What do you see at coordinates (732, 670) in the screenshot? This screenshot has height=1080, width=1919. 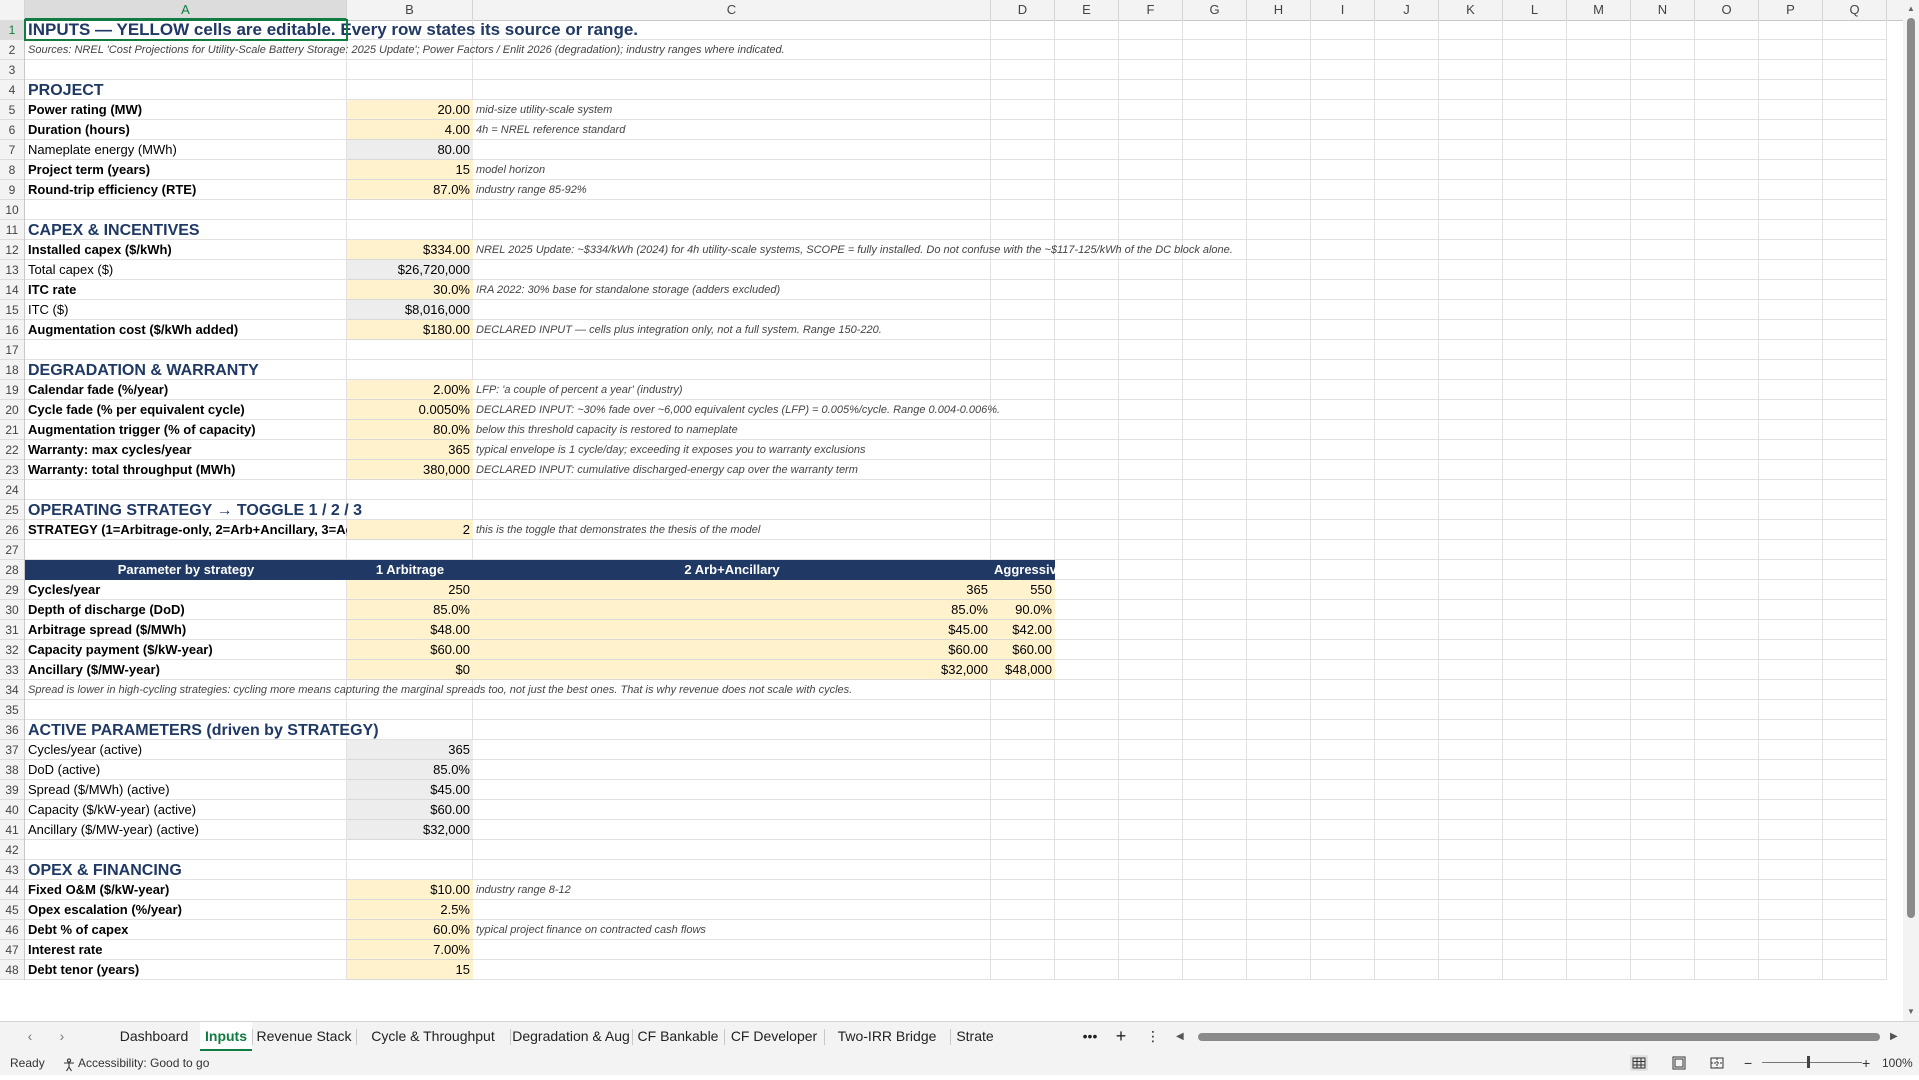 I see `cell-c33: $32,000` at bounding box center [732, 670].